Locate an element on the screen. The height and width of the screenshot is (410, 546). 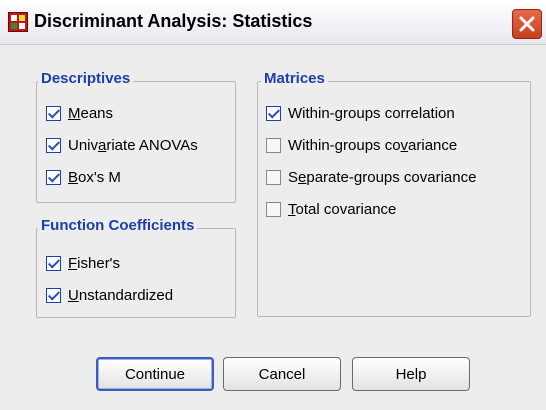
means-label: Means is located at coordinates (91, 113).